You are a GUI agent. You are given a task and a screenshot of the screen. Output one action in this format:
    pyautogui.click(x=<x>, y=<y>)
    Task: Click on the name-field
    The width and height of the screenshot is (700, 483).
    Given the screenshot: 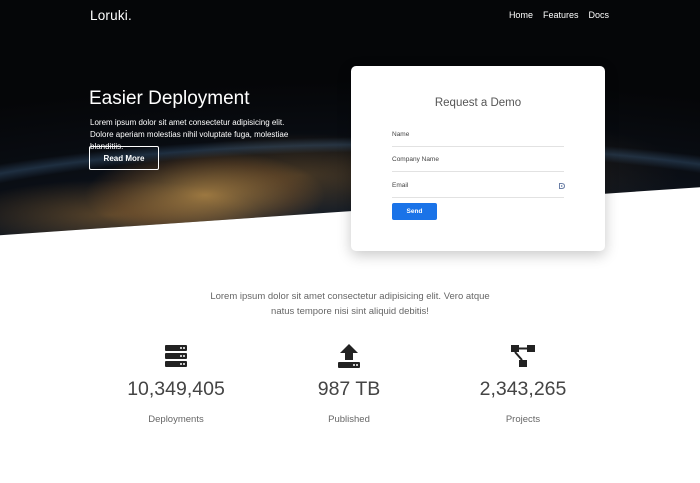 What is the action you would take?
    pyautogui.click(x=478, y=135)
    